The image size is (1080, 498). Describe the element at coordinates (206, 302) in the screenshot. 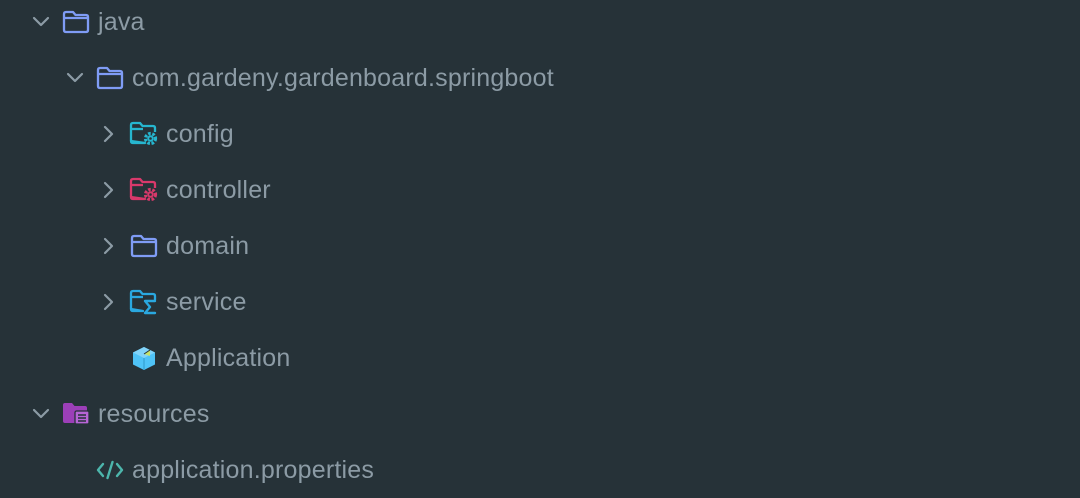

I see `tree-item-label: service` at that location.